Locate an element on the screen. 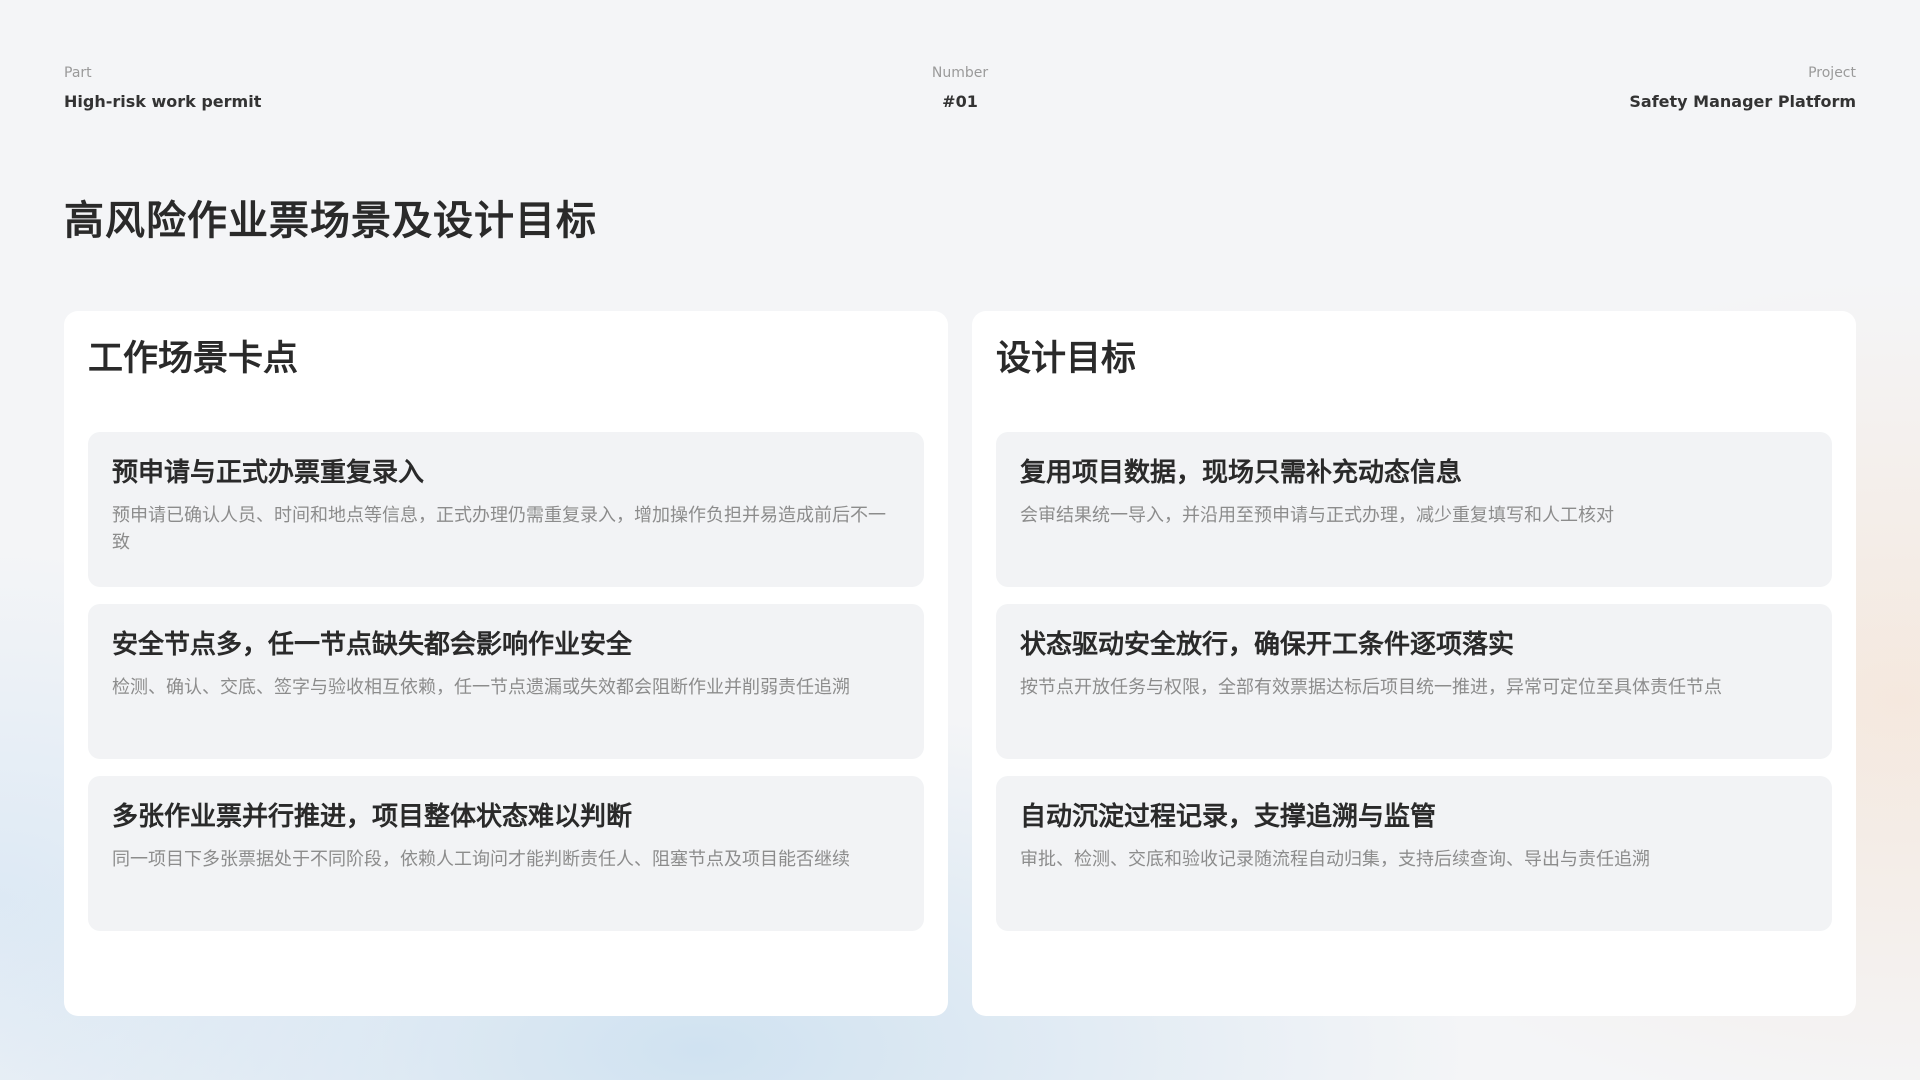 Image resolution: width=1920 pixels, height=1080 pixels. design-goal-card-desc: 审批、检测、交底和验收记录随流程自动归集，支持后续查询、导出与责任追溯 is located at coordinates (1335, 859).